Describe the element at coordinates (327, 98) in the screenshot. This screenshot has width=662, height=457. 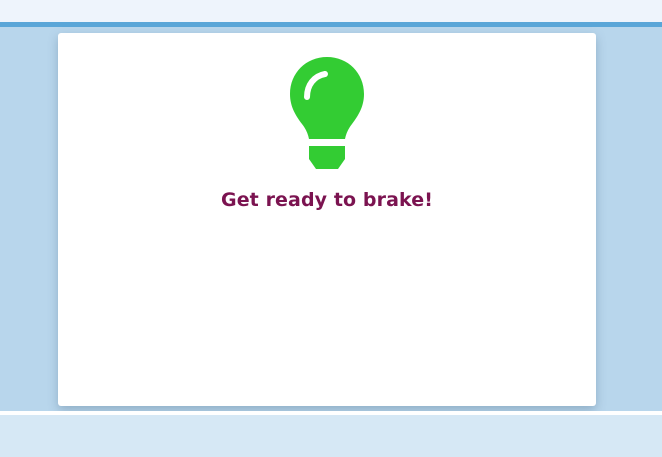
I see `bulb-glass` at that location.